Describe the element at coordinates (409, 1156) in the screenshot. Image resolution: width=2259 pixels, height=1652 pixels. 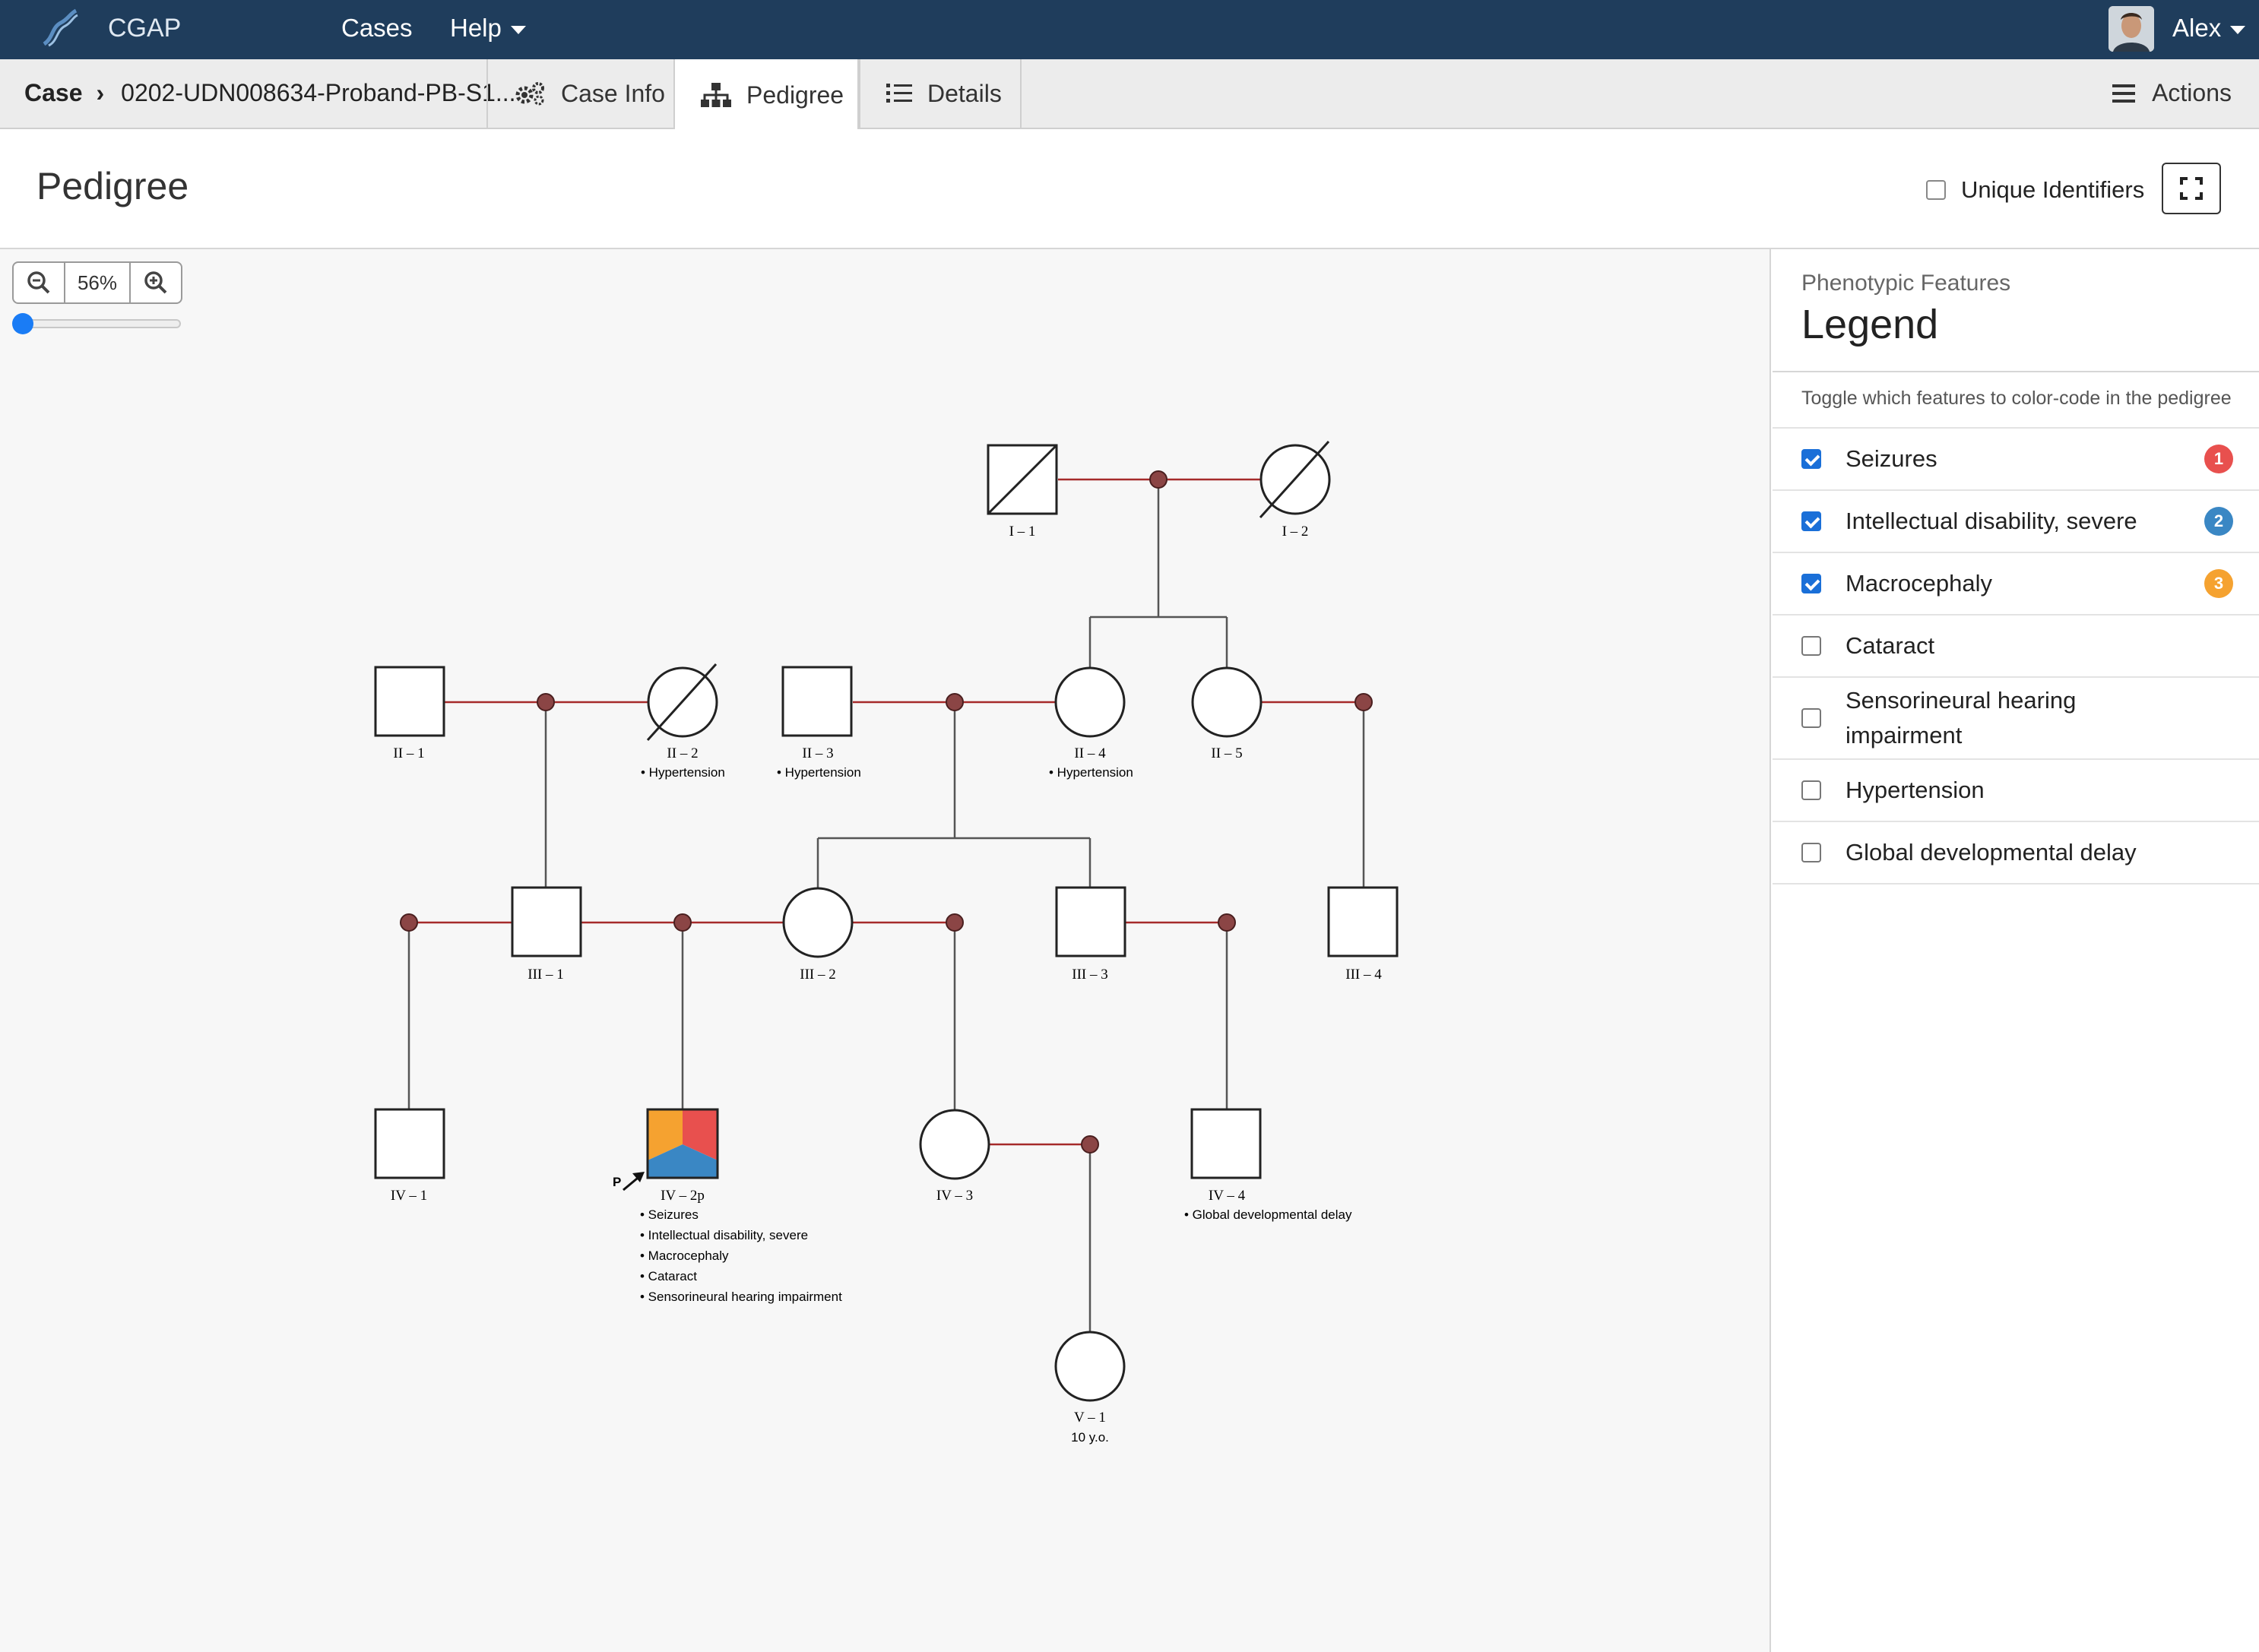
I see `individual-IV-1: IV – 1` at that location.